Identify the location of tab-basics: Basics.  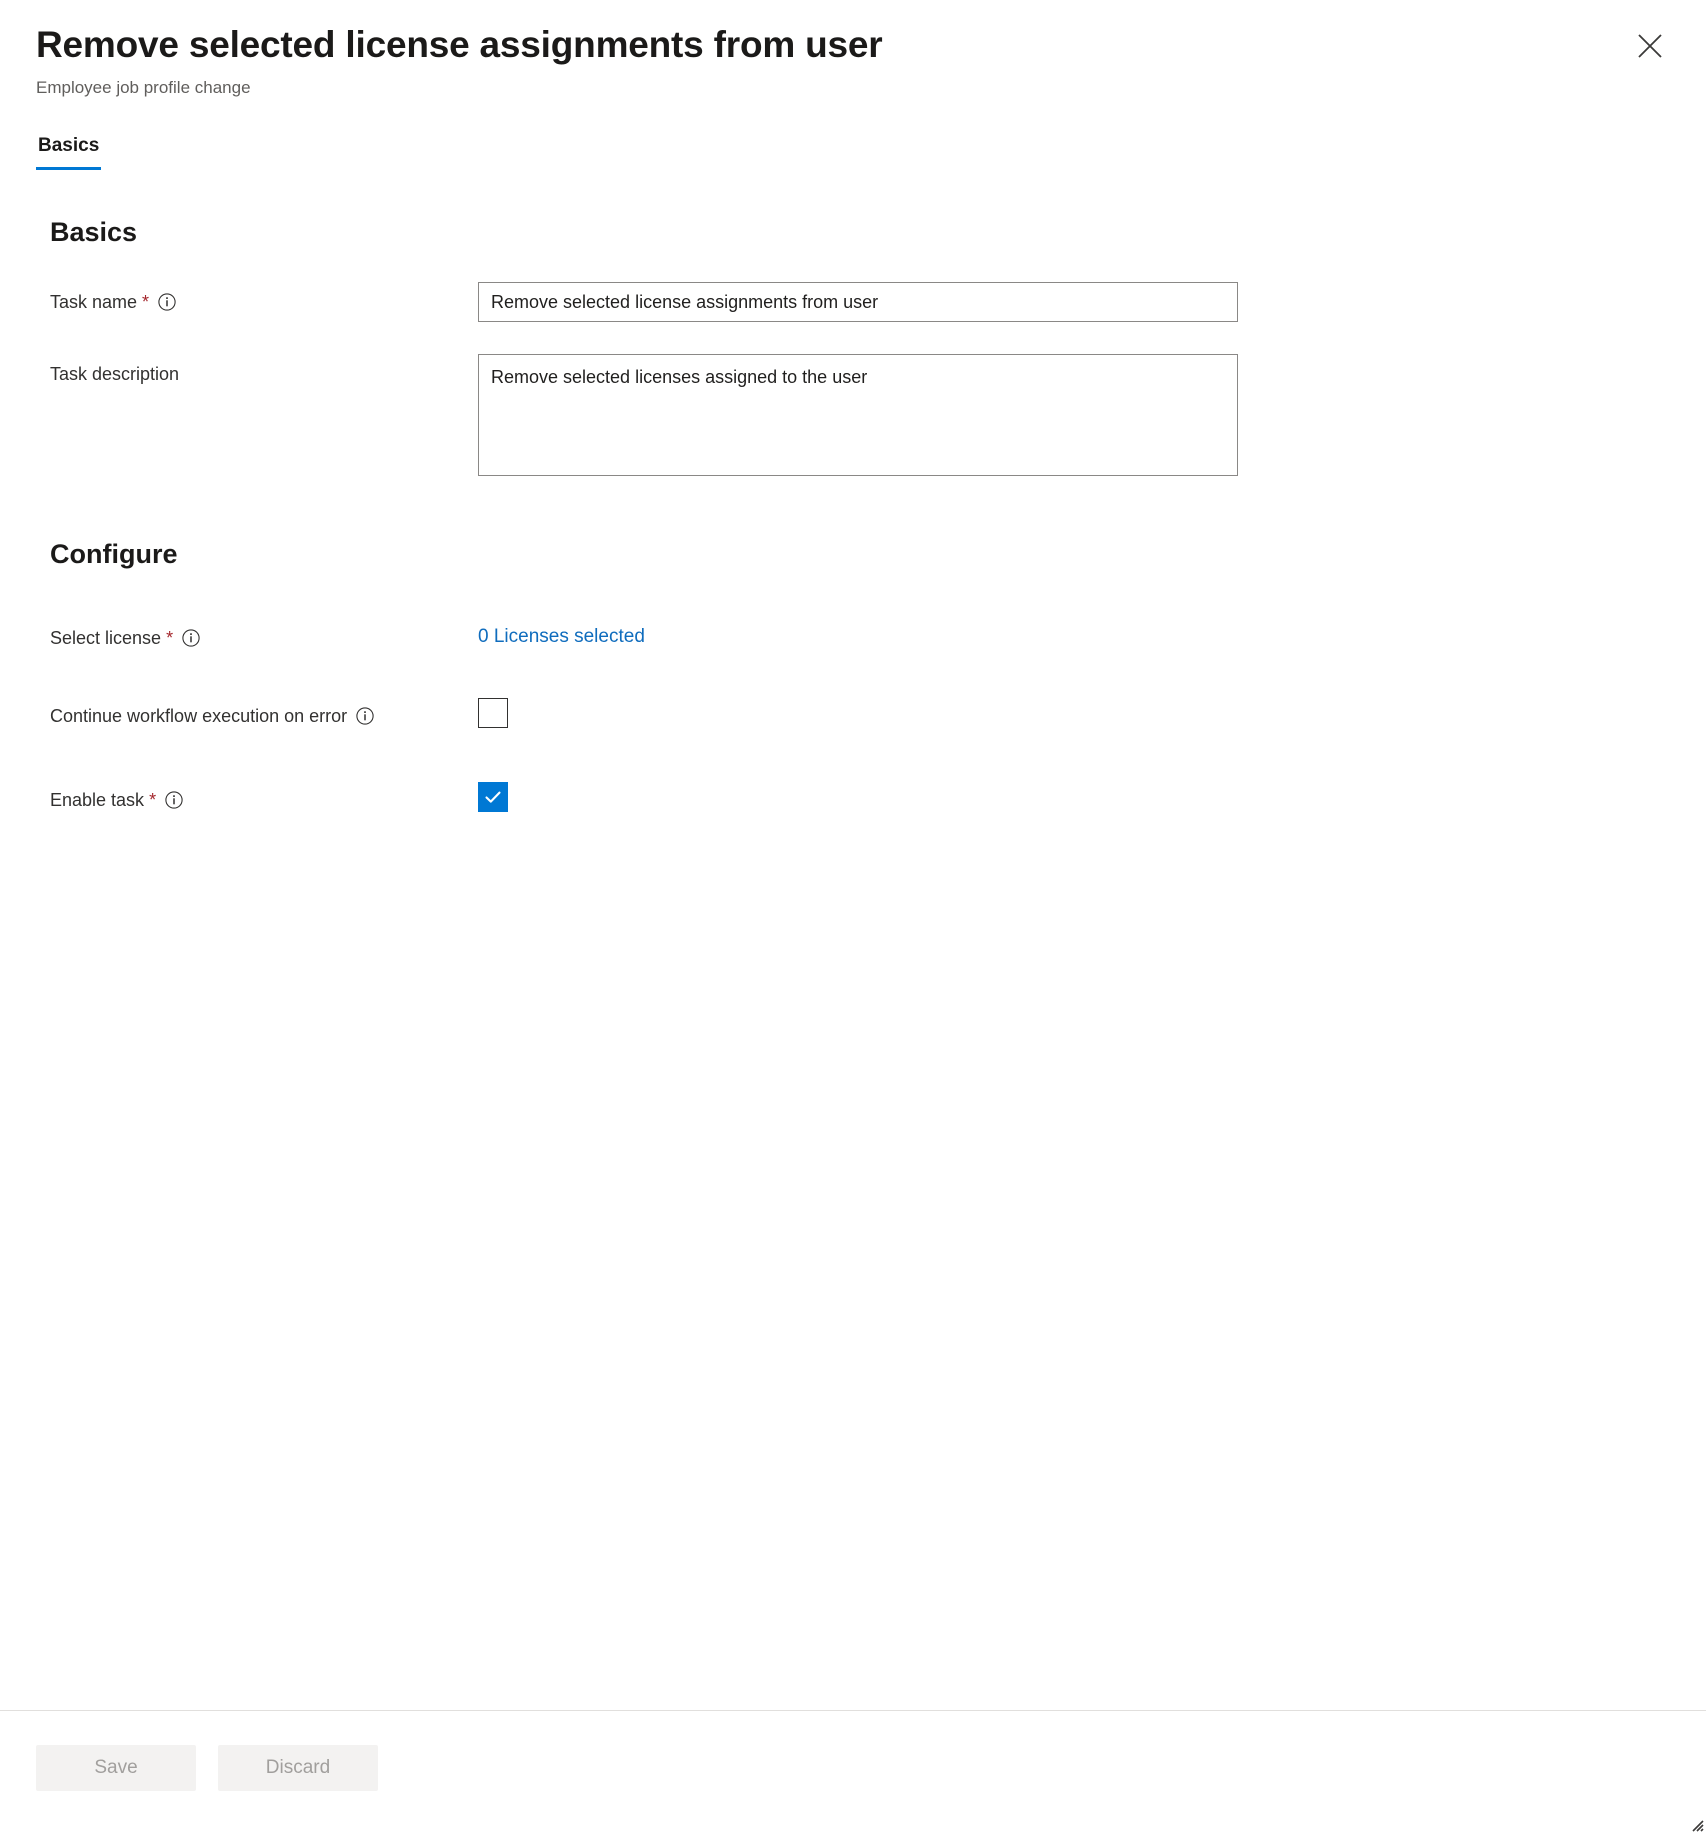
(69, 150).